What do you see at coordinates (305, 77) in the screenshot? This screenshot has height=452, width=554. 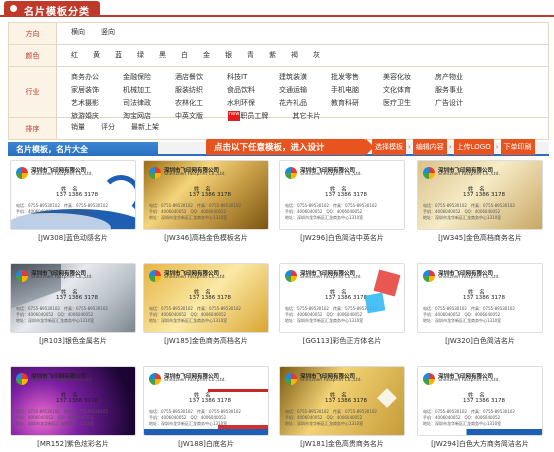 I see `industry-option: 建筑装潢` at bounding box center [305, 77].